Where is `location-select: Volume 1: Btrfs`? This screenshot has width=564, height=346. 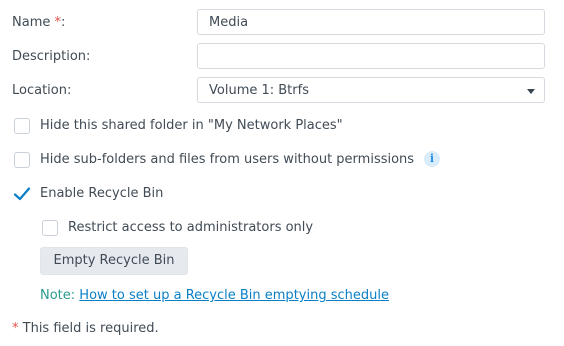
location-select: Volume 1: Btrfs is located at coordinates (371, 90).